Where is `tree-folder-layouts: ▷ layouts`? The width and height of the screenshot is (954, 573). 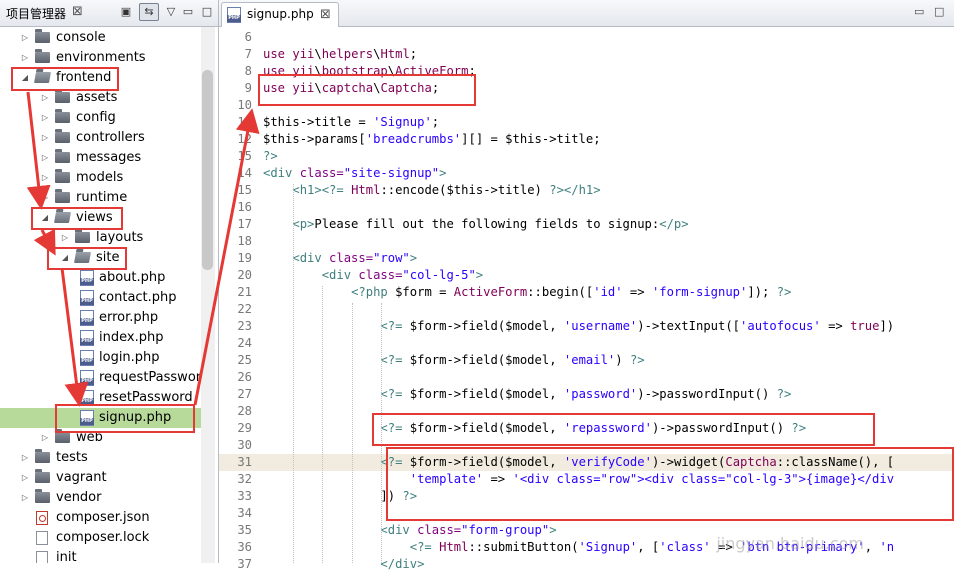 tree-folder-layouts: ▷ layouts is located at coordinates (107, 238).